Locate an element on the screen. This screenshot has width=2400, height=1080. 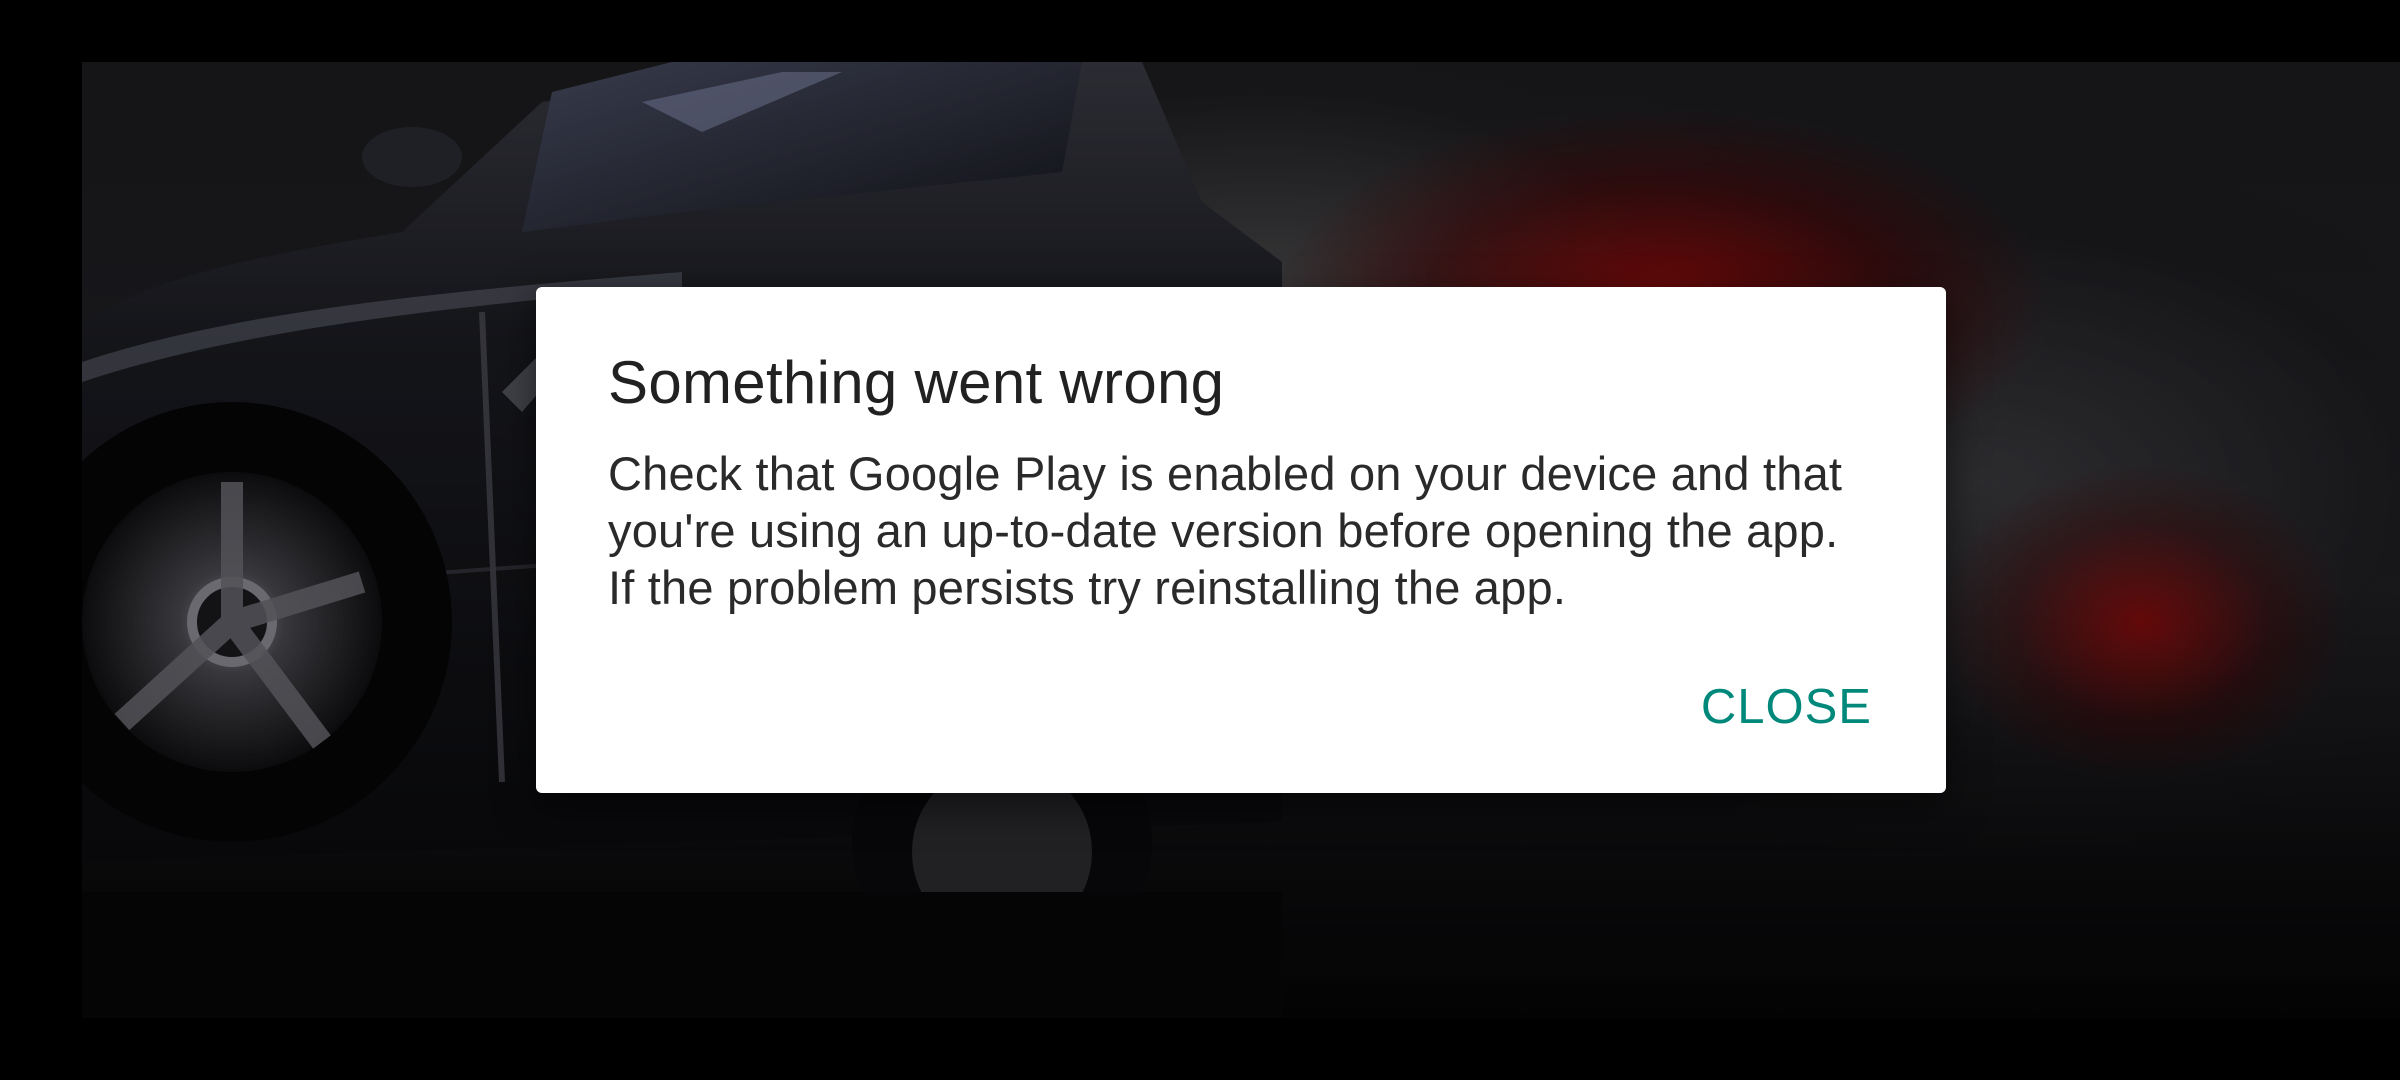
dialog-title: Something went wrong is located at coordinates (916, 382).